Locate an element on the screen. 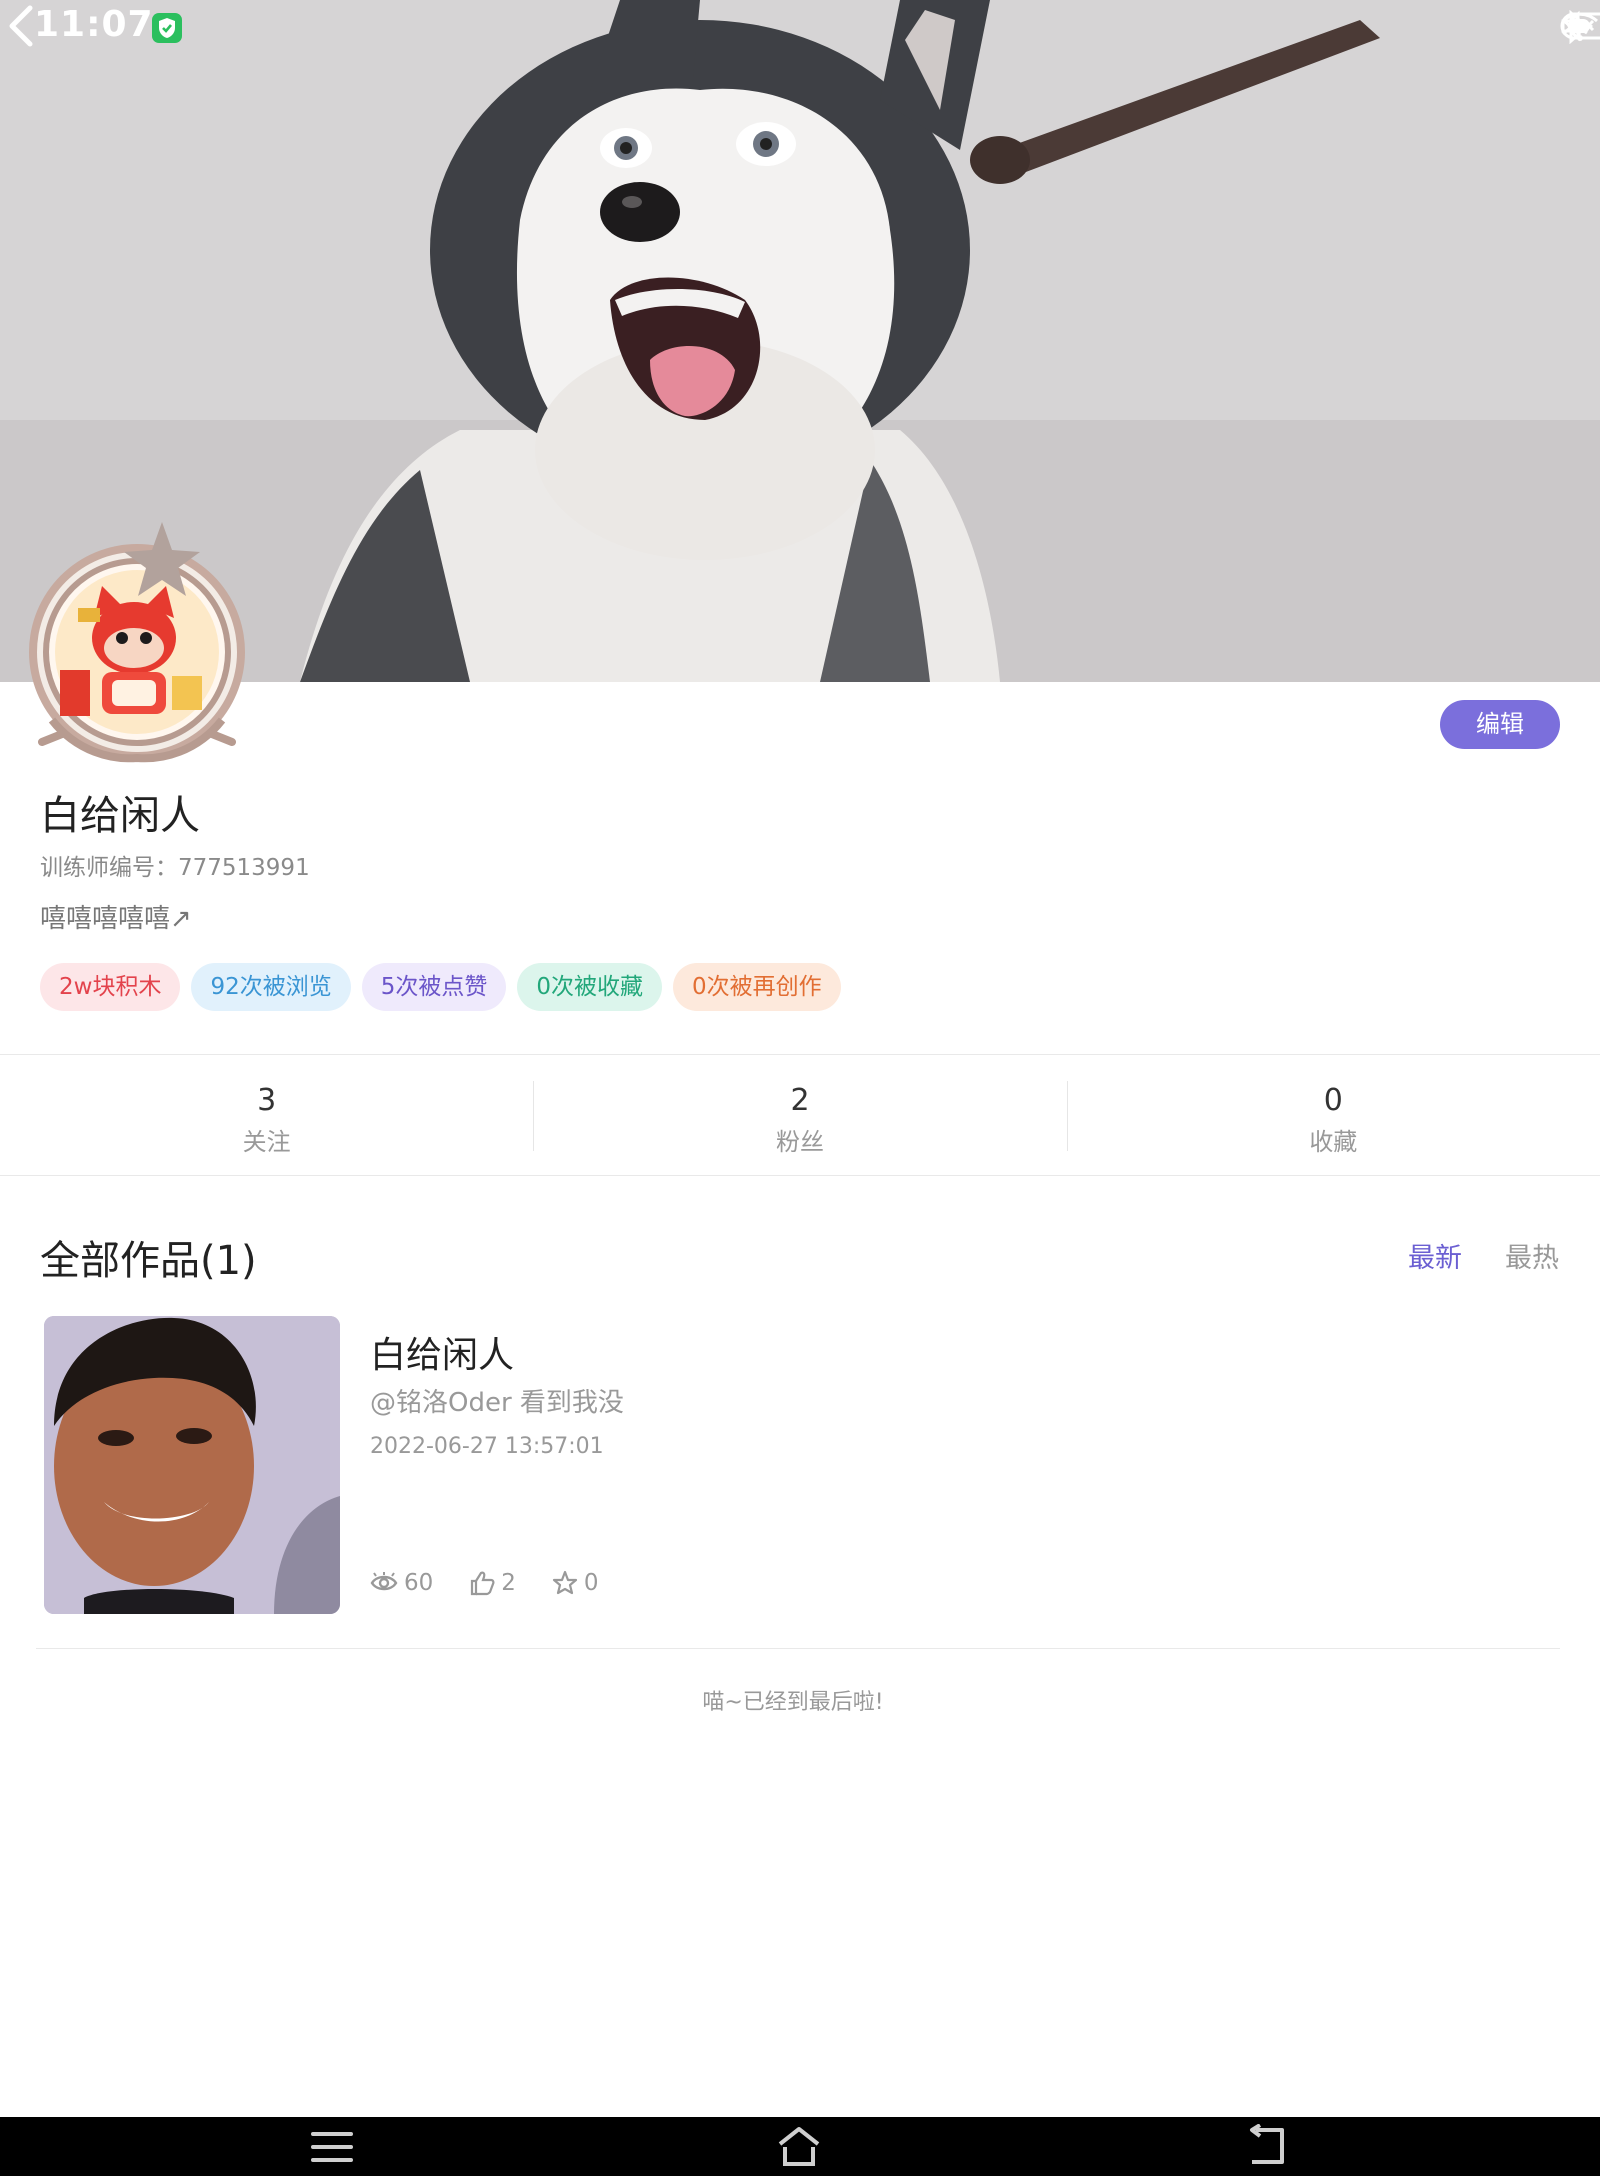  stat-label: 关注 is located at coordinates (266, 1142).